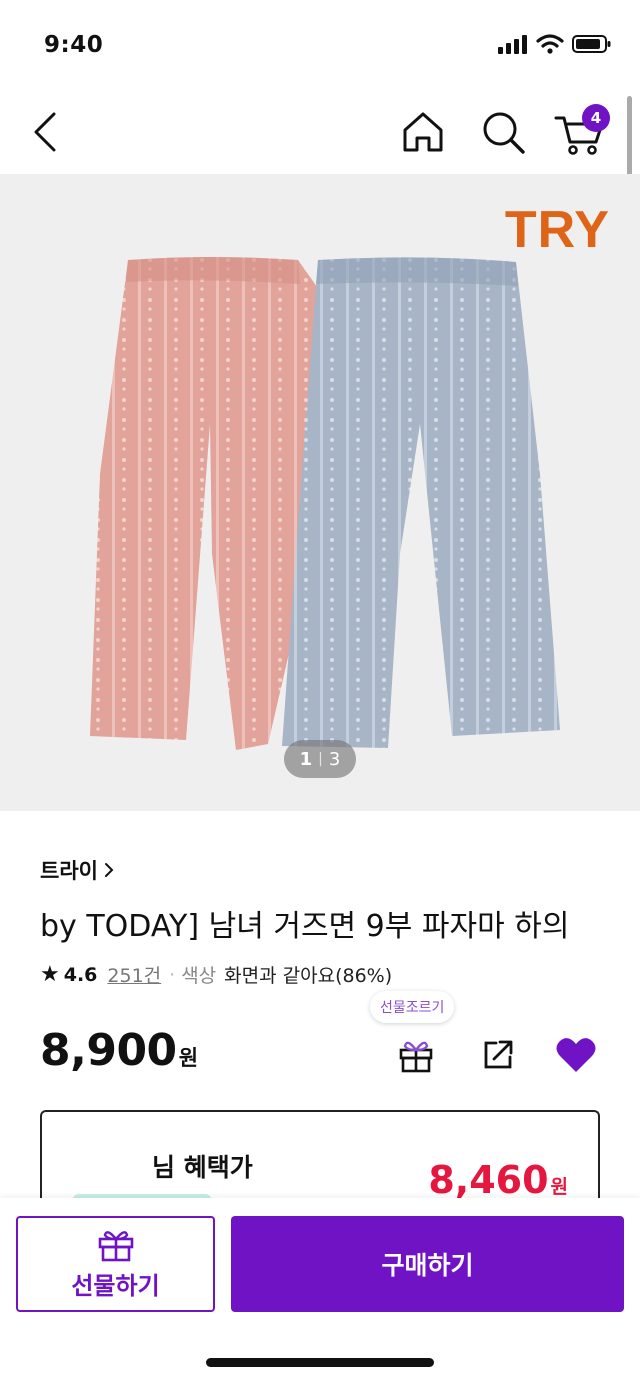  I want to click on status-time: 9:40, so click(74, 45).